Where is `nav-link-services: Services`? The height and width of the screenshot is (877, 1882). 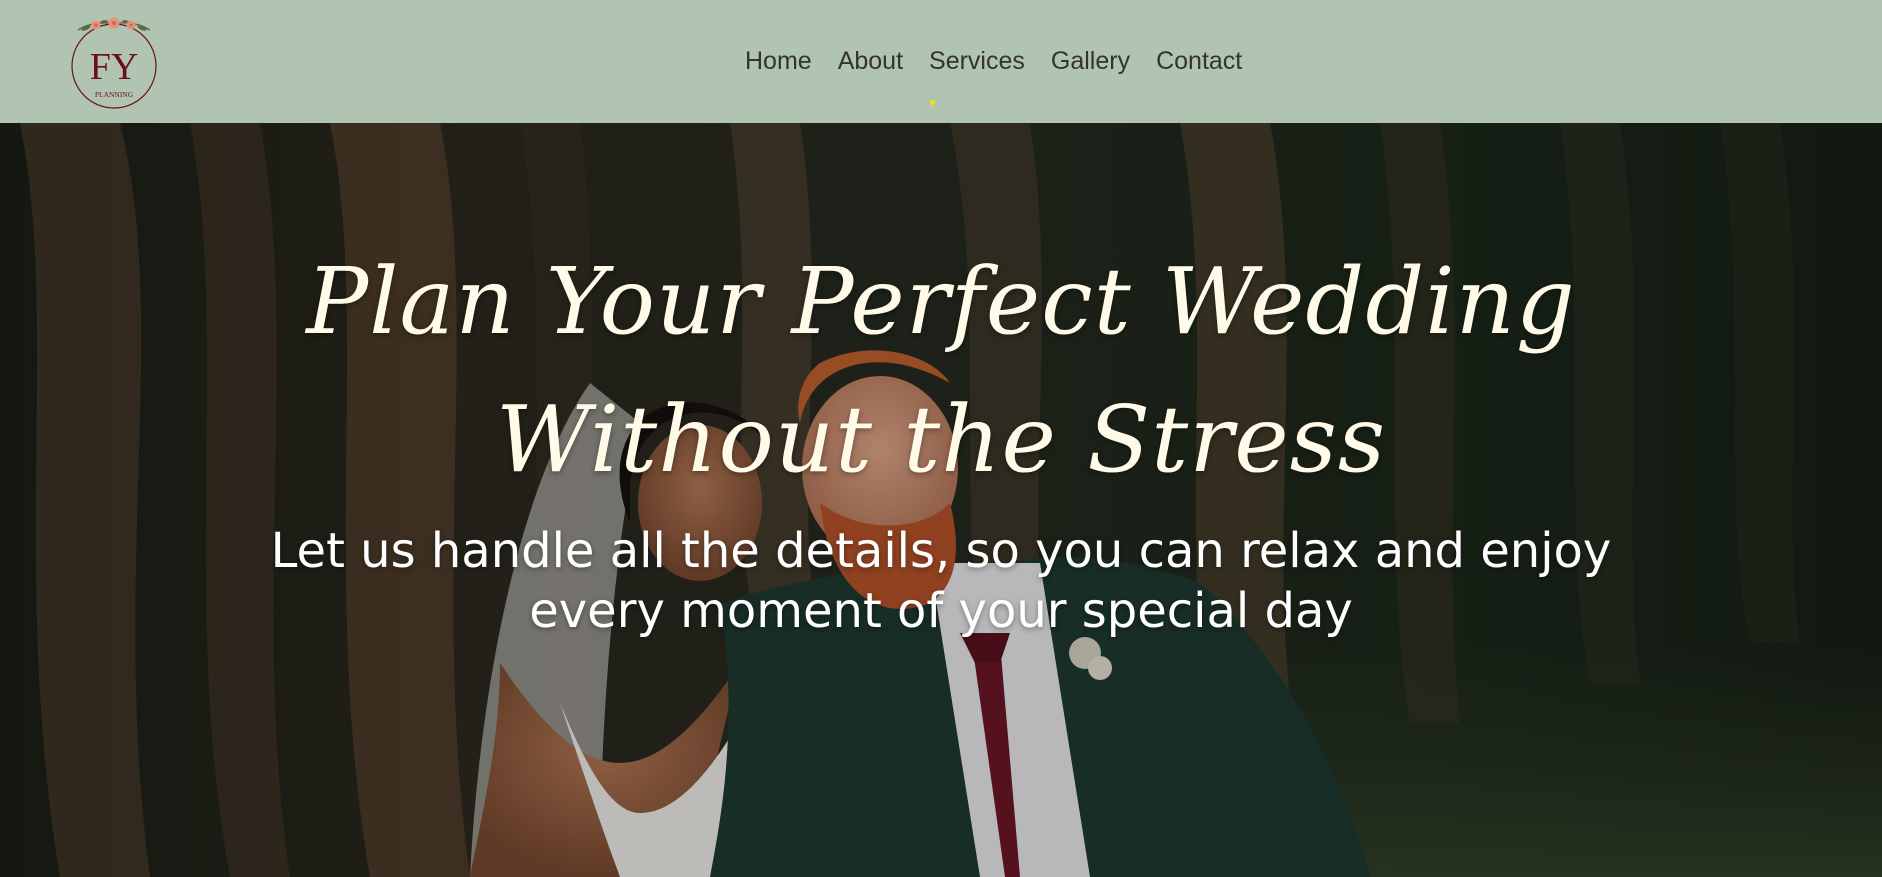
nav-link-services: Services is located at coordinates (977, 61).